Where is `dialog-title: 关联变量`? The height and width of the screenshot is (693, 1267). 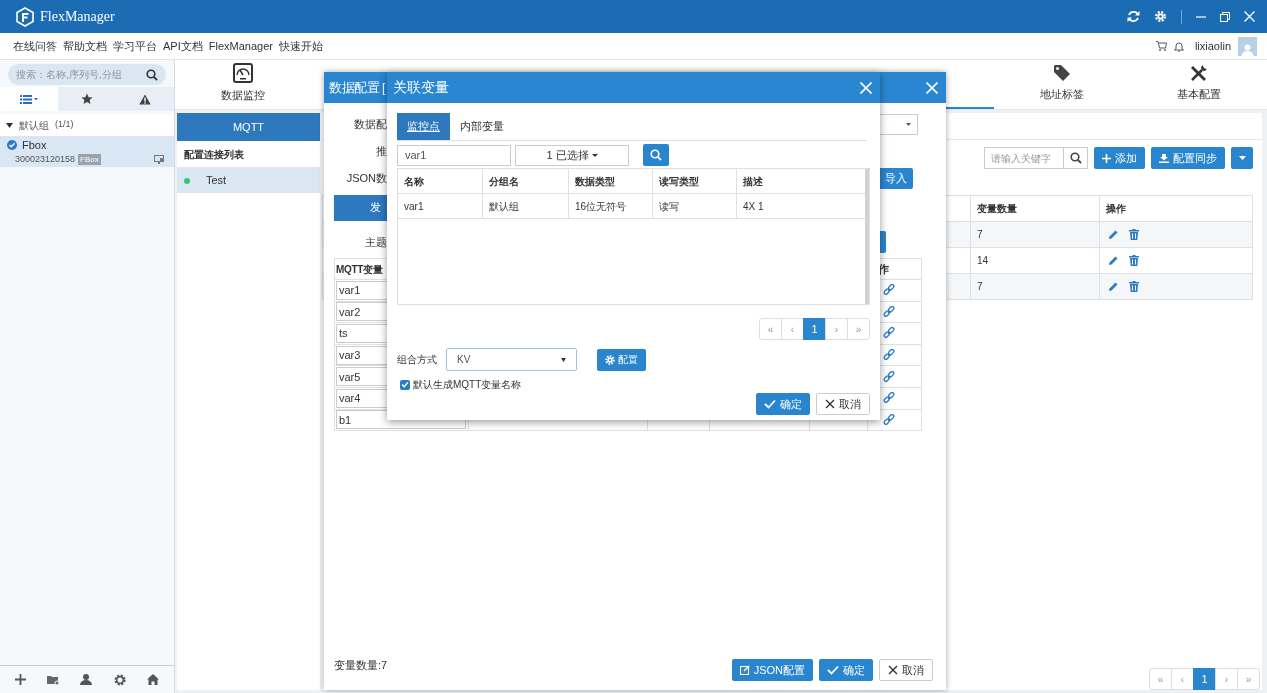 dialog-title: 关联变量 is located at coordinates (421, 87).